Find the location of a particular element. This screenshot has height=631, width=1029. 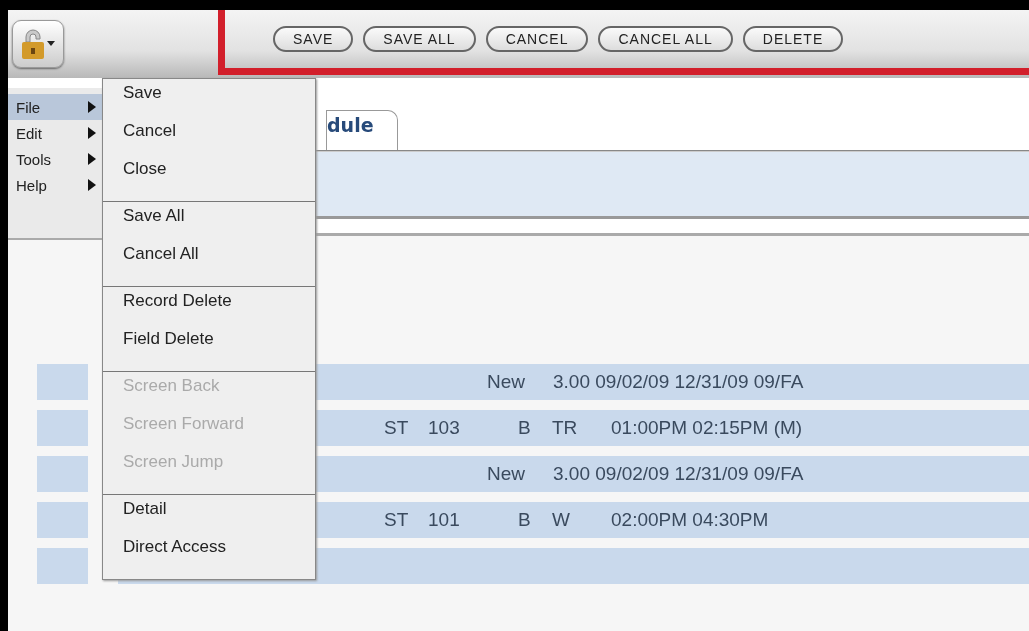

submenu-item: Cancel All is located at coordinates (209, 263).